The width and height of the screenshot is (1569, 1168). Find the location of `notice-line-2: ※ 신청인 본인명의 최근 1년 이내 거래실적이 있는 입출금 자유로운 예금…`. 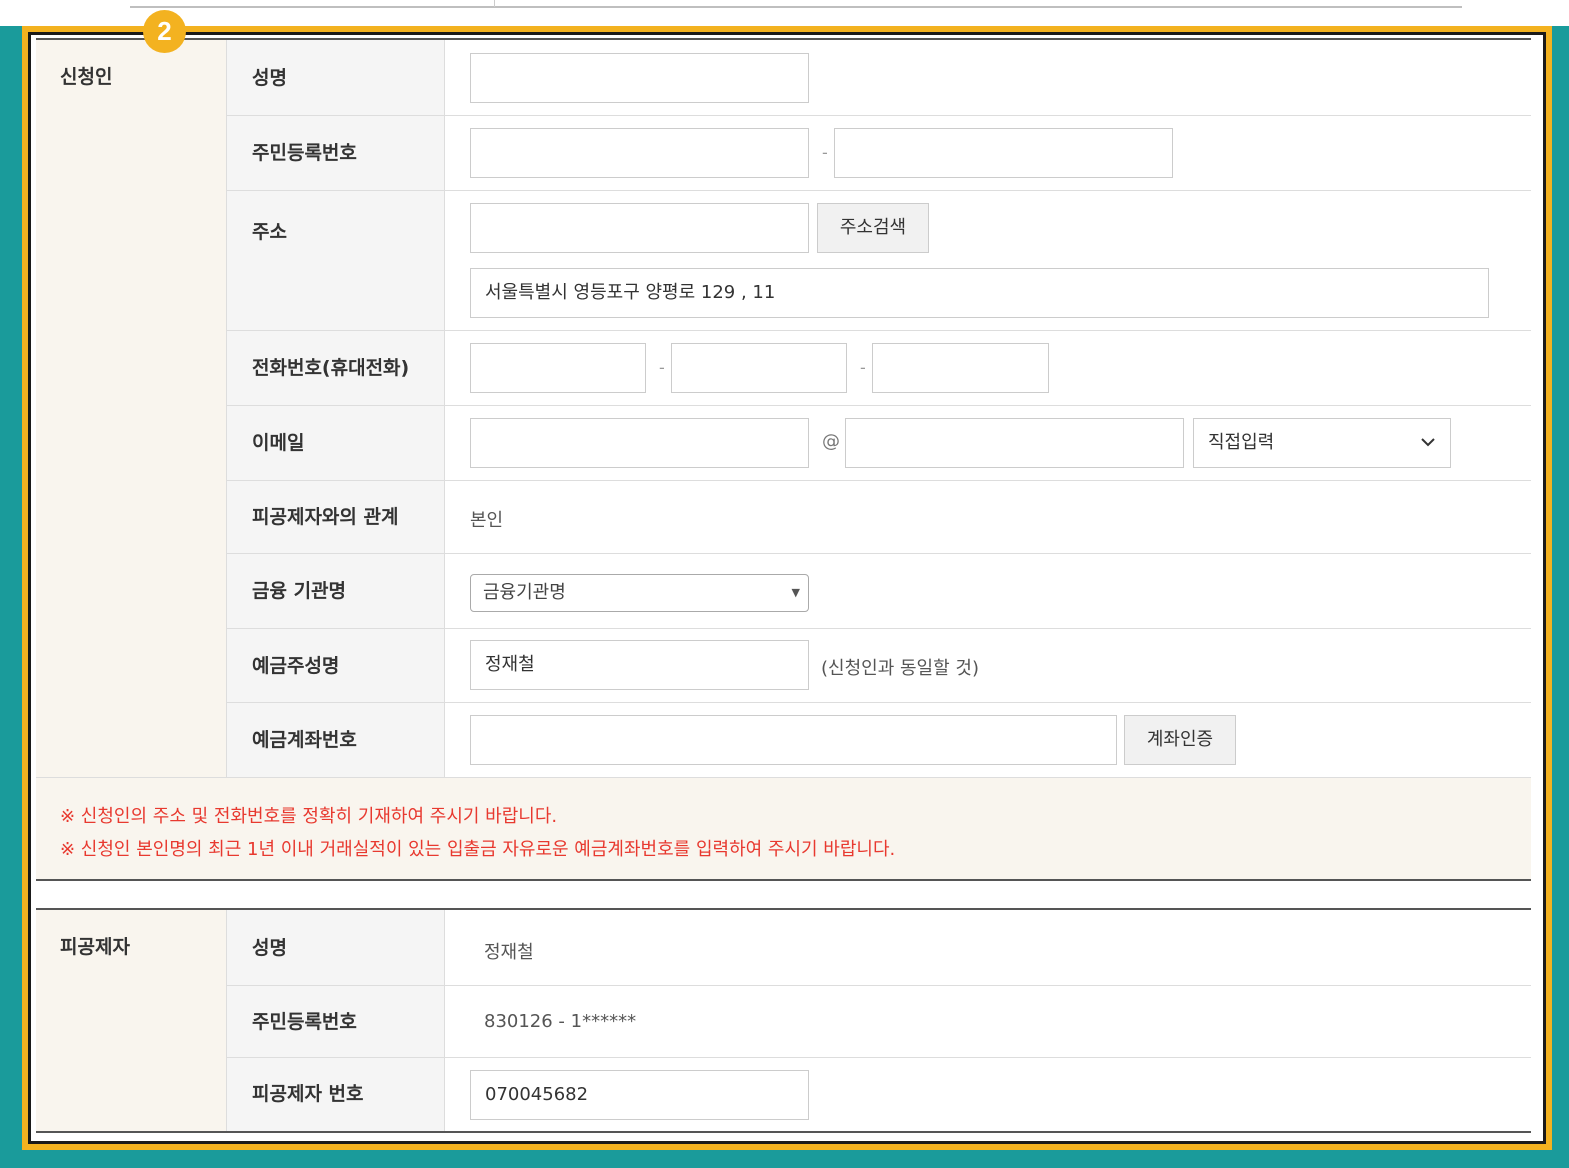

notice-line-2: ※ 신청인 본인명의 최근 1년 이내 거래실적이 있는 입출금 자유로운 예금… is located at coordinates (478, 849).